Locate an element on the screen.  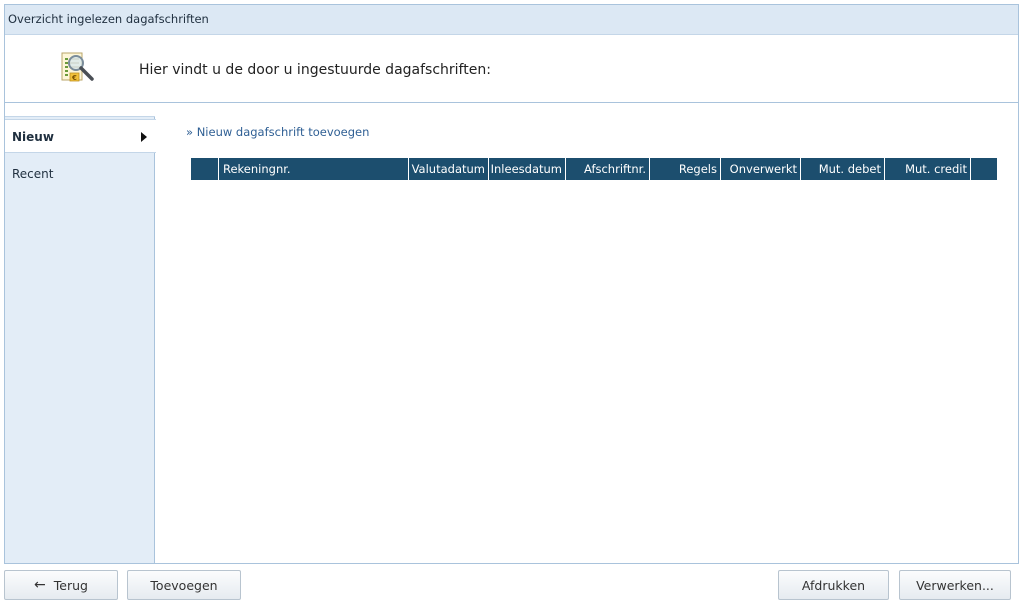
column-header-afschriftnr: Afschriftnr. is located at coordinates (608, 169).